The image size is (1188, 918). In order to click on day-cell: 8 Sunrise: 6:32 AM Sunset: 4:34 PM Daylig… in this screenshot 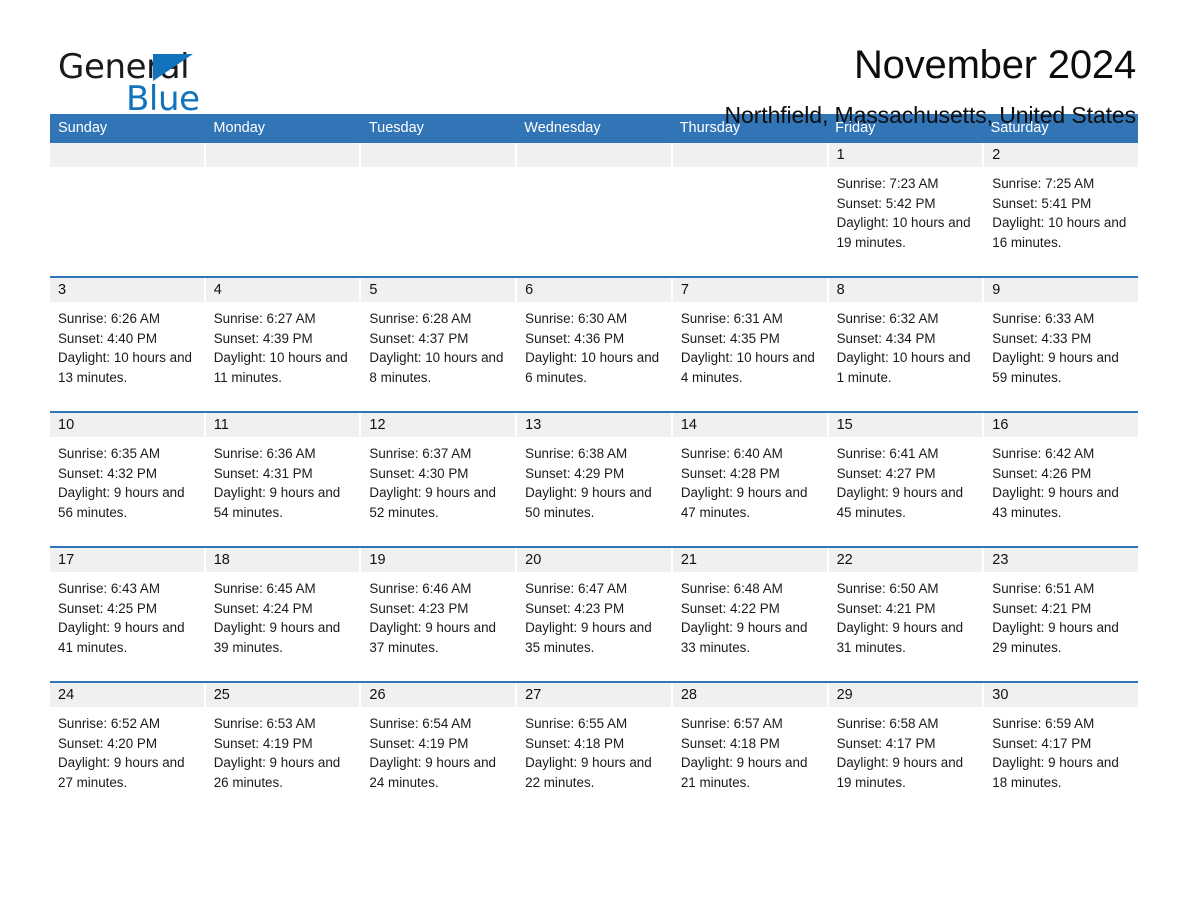, I will do `click(905, 344)`.